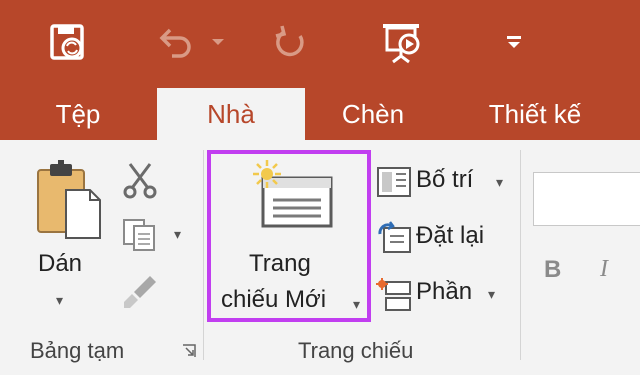 This screenshot has width=640, height=375. I want to click on tab-insert-label: Chèn, so click(373, 113).